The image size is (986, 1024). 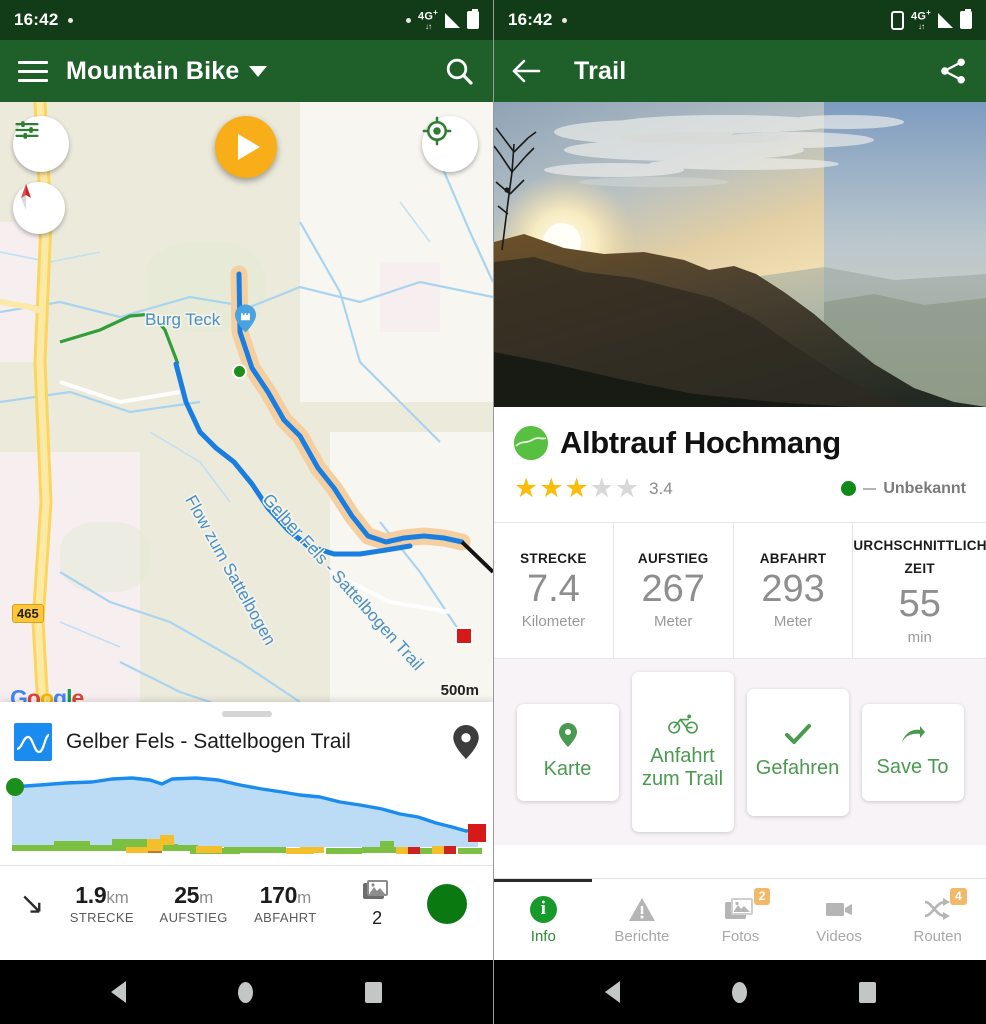 What do you see at coordinates (33, 71) in the screenshot?
I see `hamburger-icon` at bounding box center [33, 71].